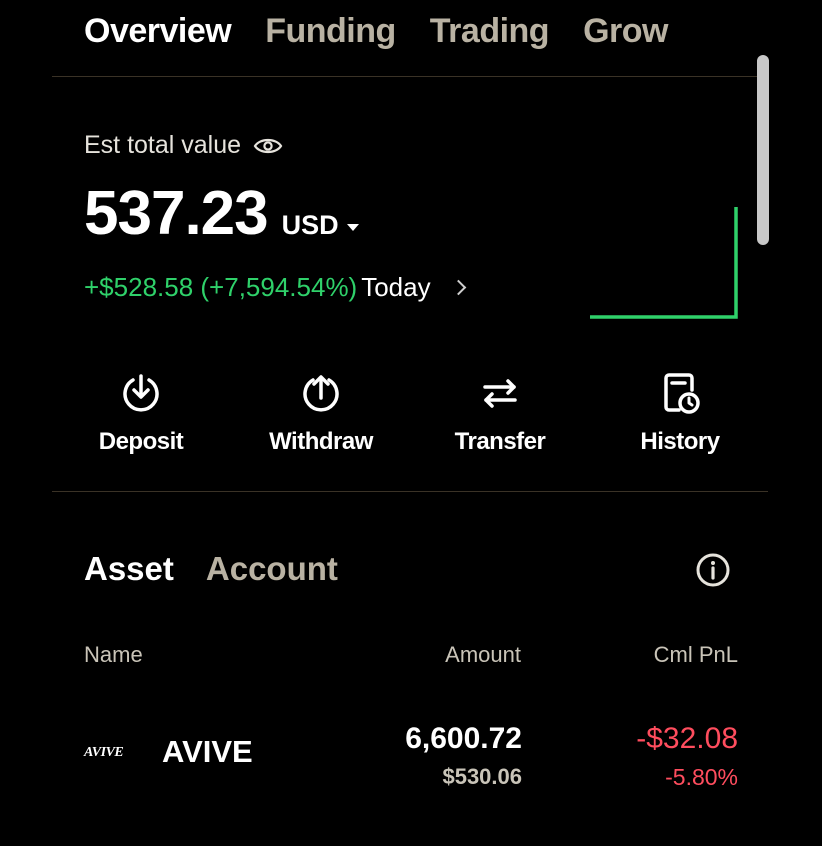  I want to click on coin-amount: 6,600.72, so click(463, 738).